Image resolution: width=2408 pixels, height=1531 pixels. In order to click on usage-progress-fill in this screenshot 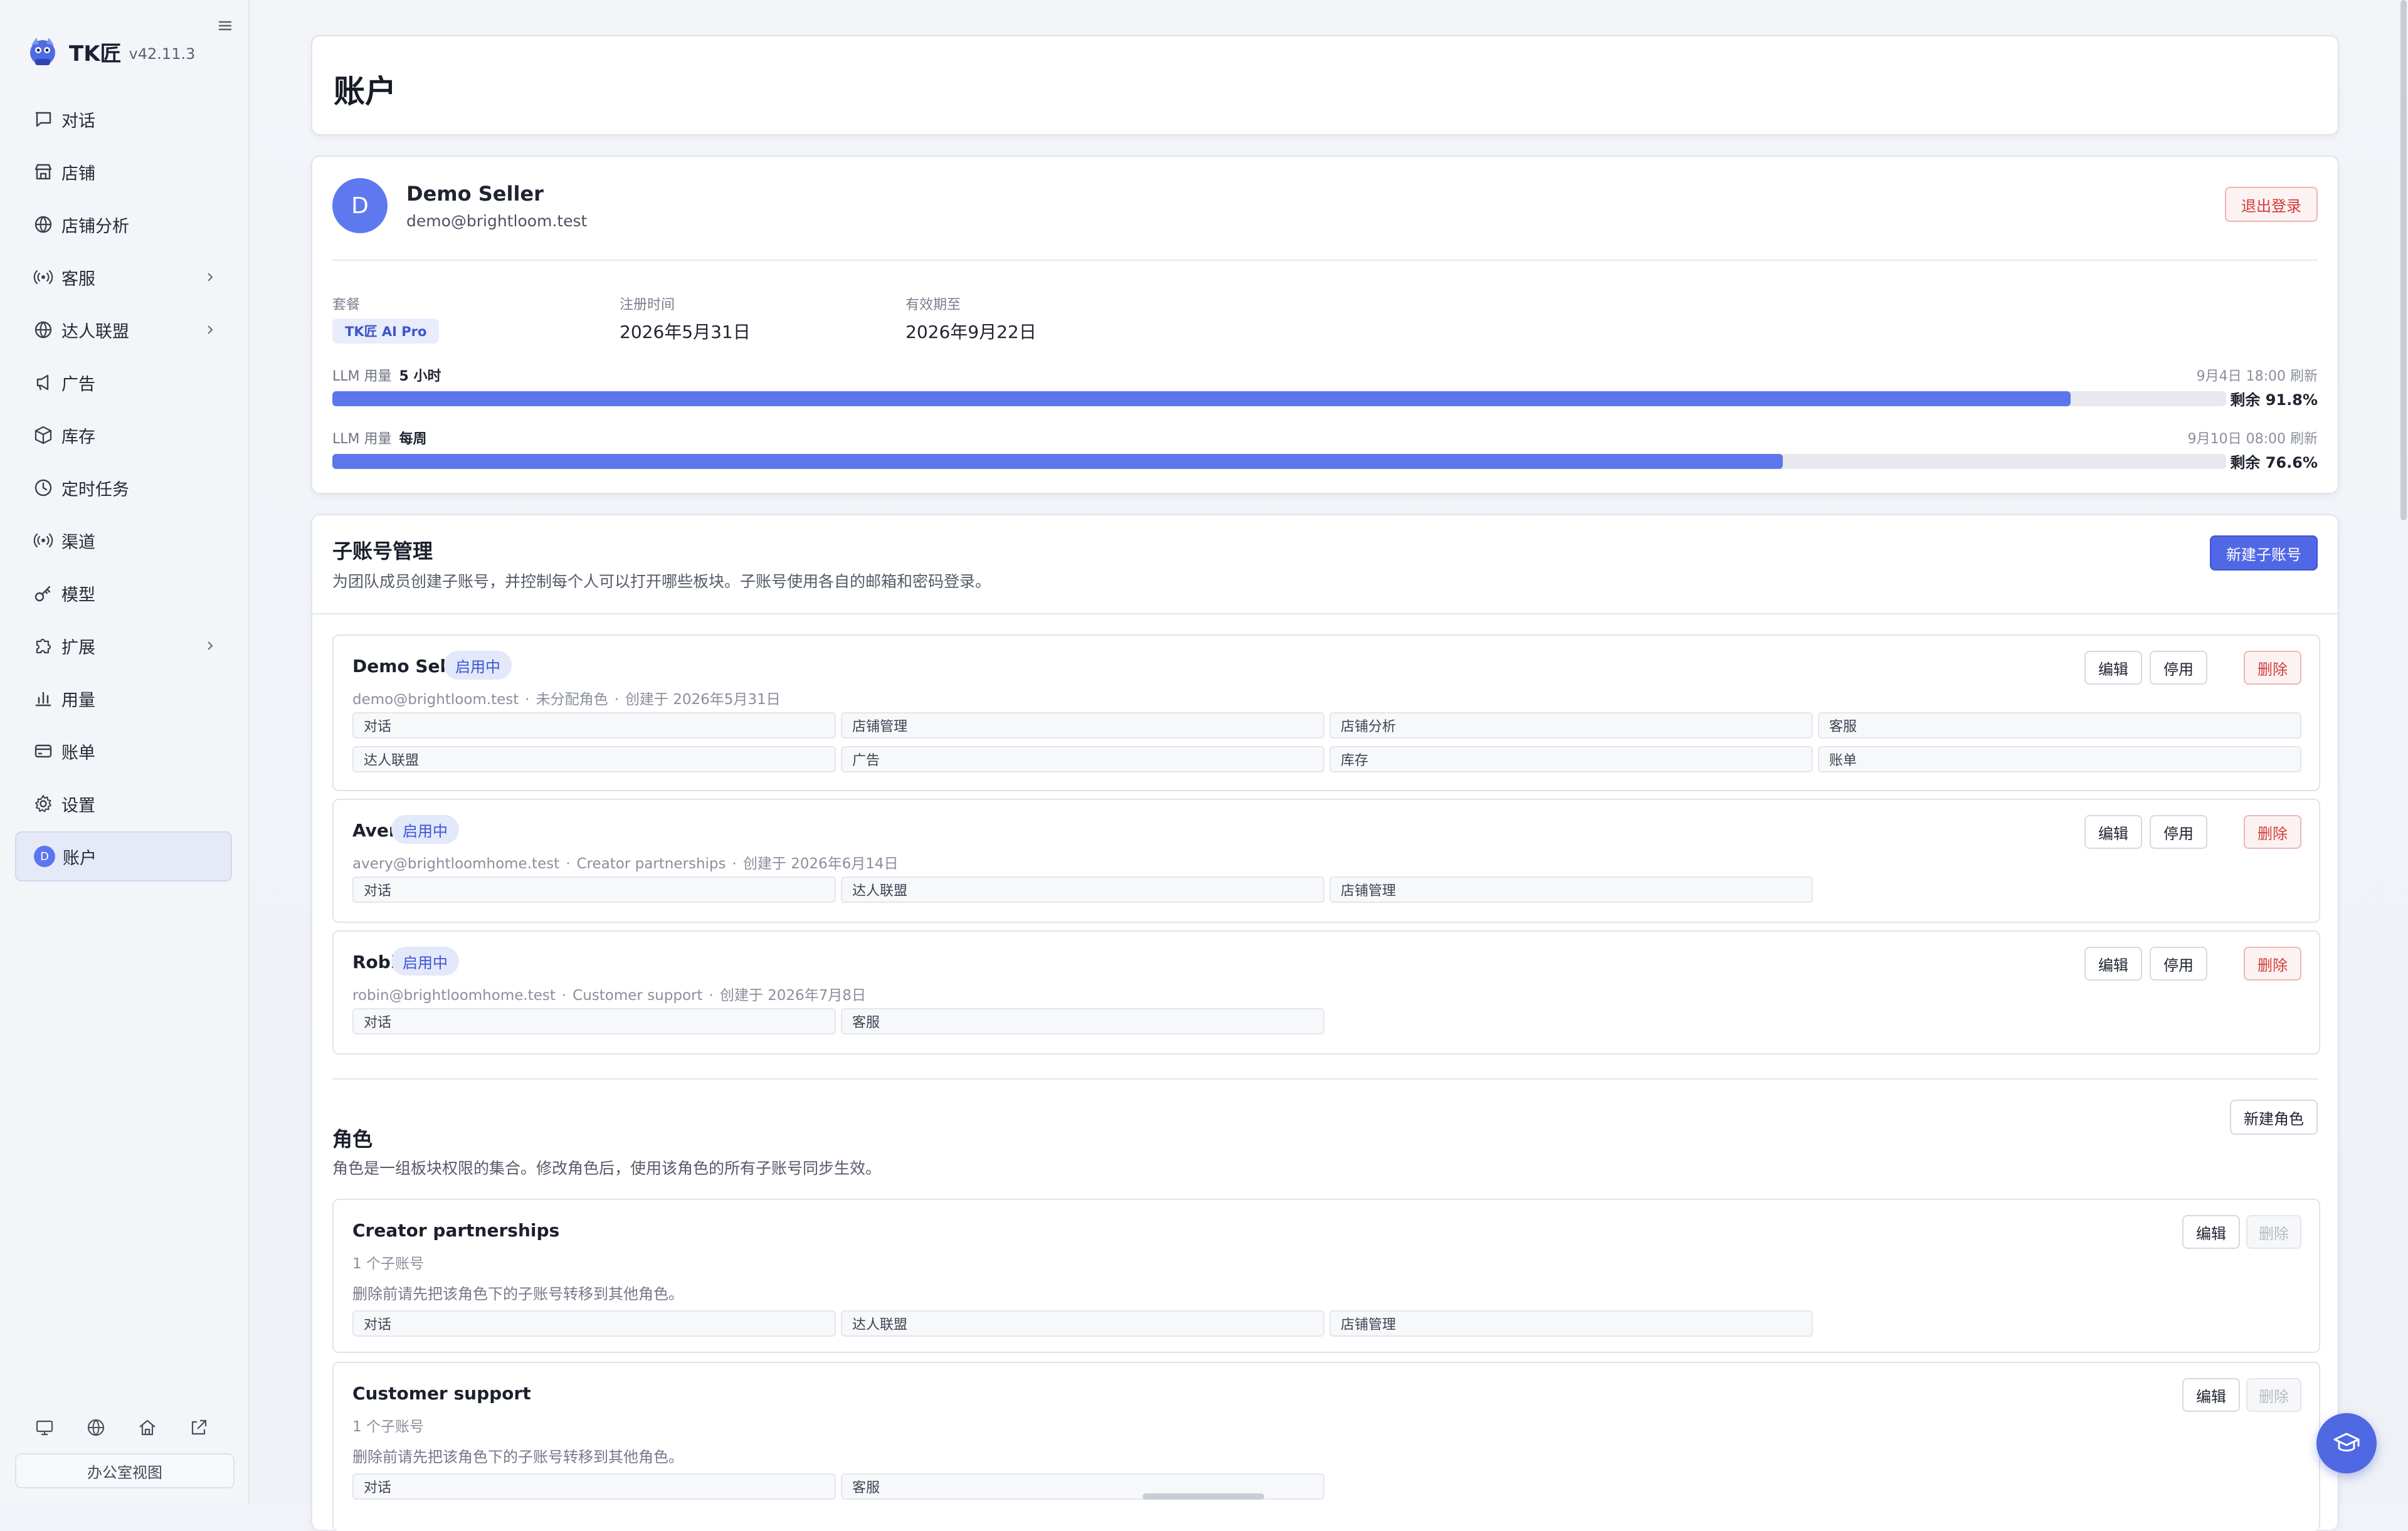, I will do `click(1201, 398)`.